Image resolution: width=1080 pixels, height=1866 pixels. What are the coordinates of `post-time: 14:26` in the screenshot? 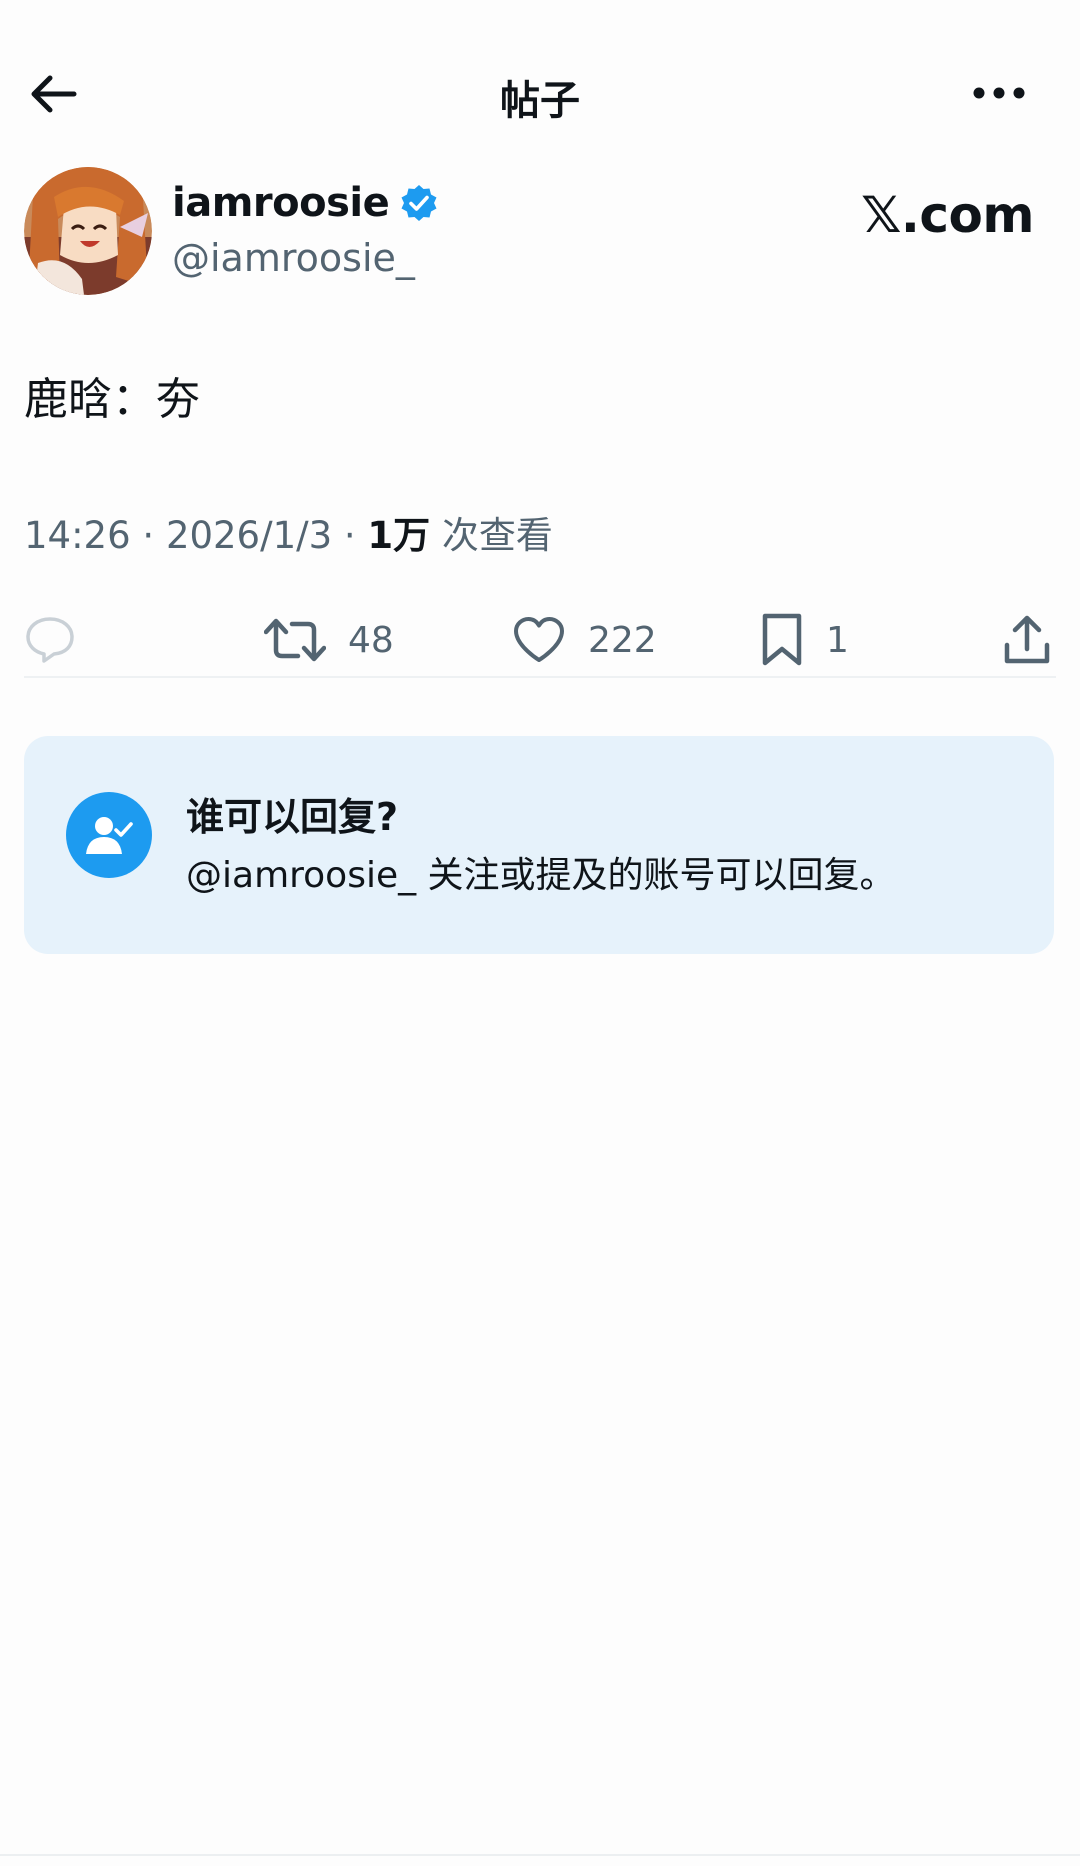 It's located at (77, 535).